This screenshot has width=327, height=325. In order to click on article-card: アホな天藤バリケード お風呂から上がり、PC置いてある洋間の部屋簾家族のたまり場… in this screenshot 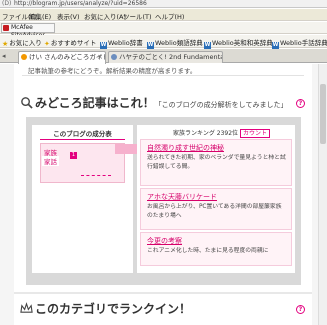, I will do `click(216, 209)`.